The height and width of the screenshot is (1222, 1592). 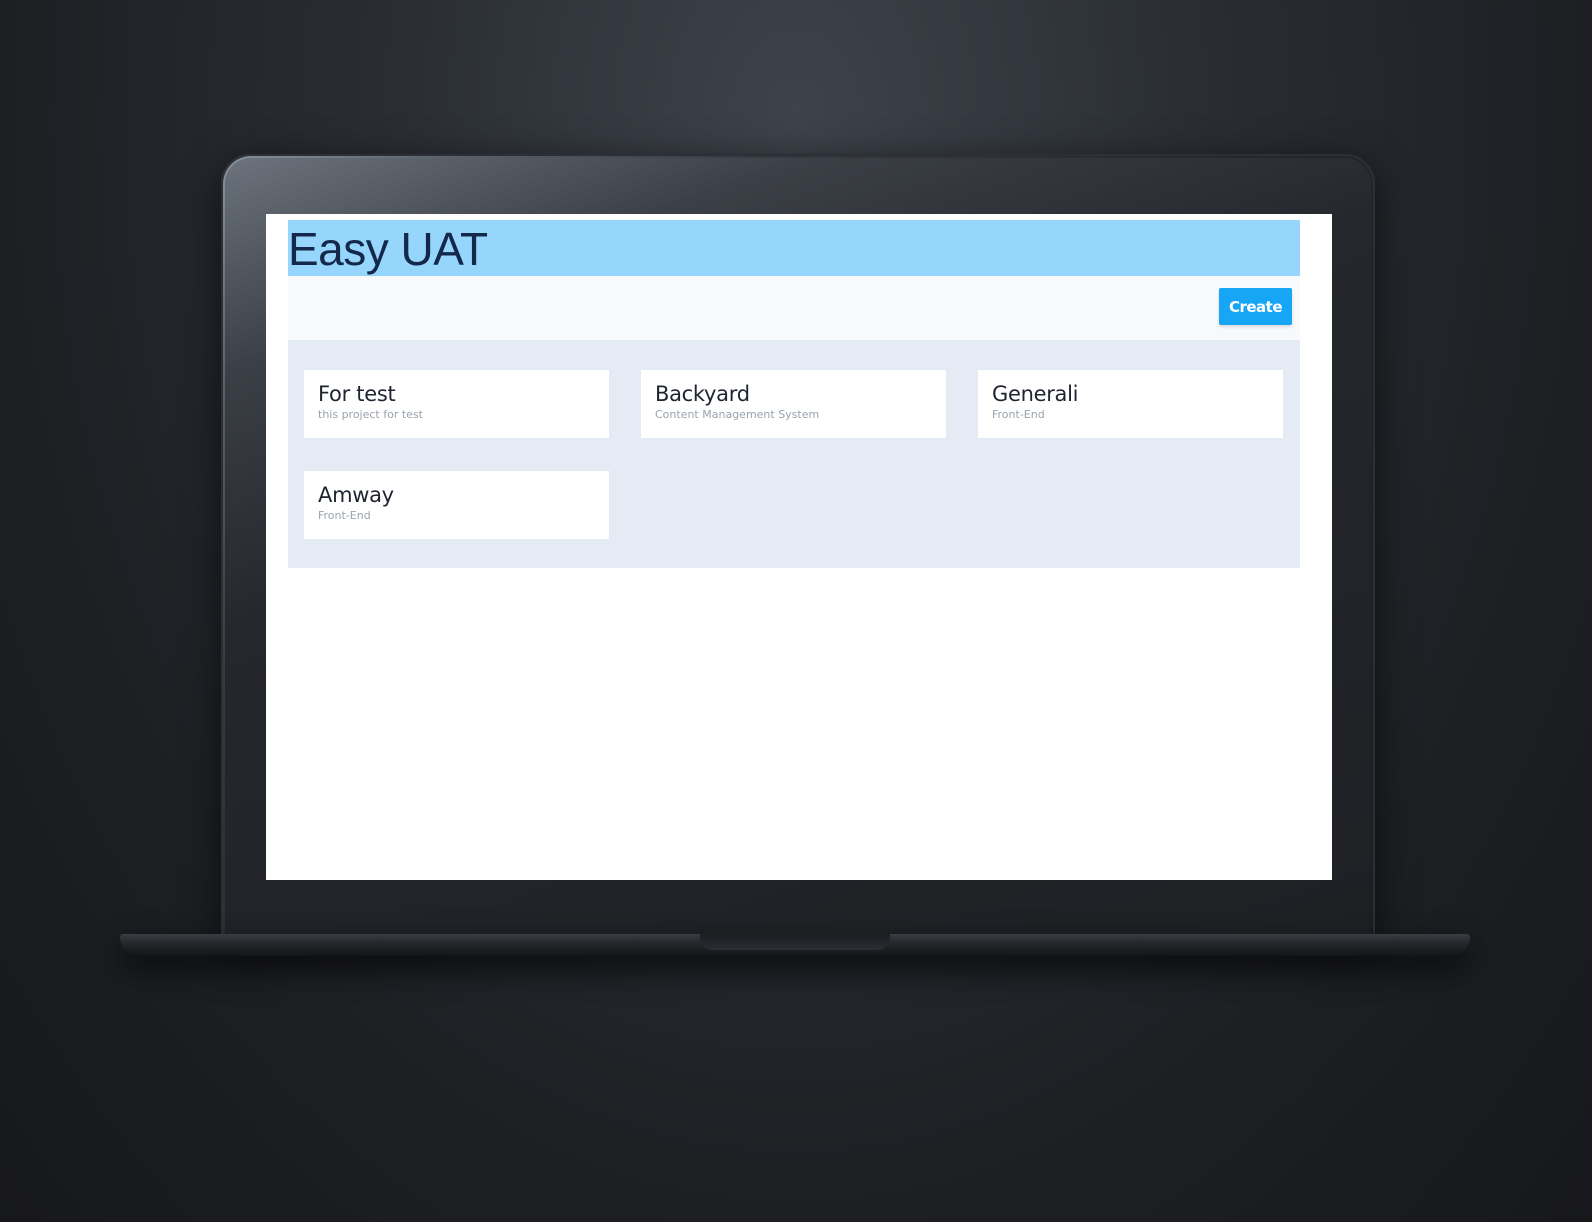 I want to click on project-card-amway: Amway Front-End, so click(x=456, y=505).